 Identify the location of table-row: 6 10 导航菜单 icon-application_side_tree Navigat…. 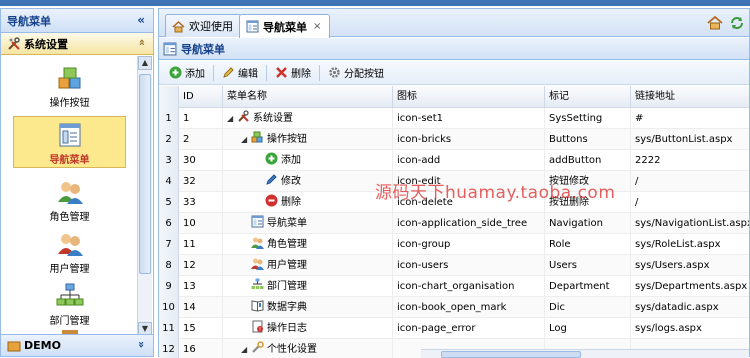
(454, 223).